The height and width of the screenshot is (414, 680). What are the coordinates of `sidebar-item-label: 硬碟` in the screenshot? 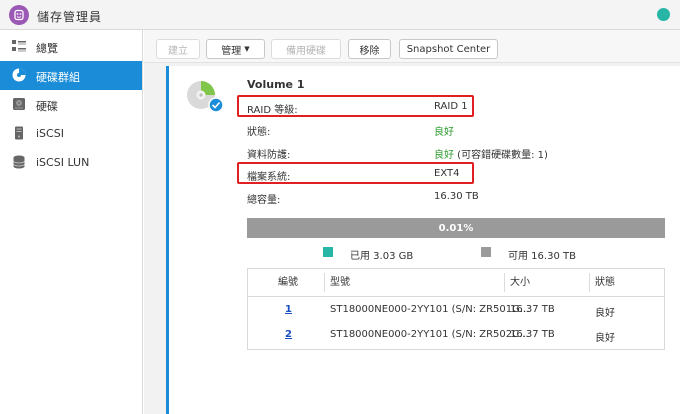 It's located at (47, 106).